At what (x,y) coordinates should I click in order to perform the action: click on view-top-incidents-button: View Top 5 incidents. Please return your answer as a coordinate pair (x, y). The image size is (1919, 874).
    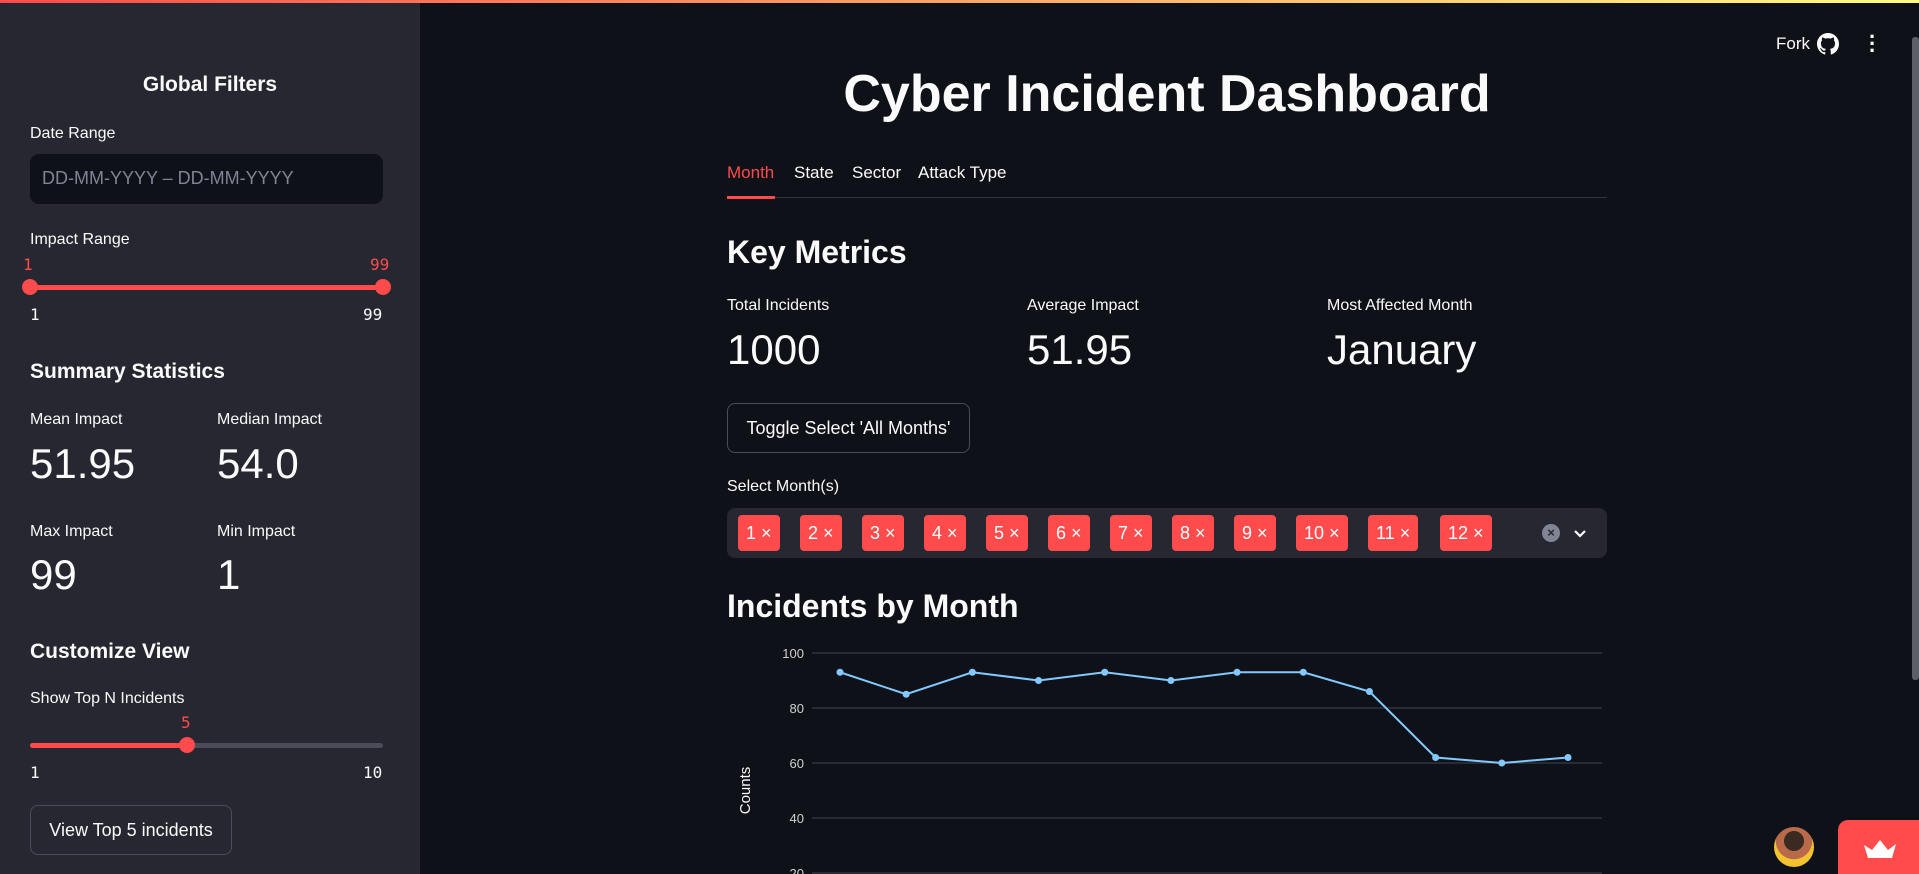
    Looking at the image, I should click on (131, 830).